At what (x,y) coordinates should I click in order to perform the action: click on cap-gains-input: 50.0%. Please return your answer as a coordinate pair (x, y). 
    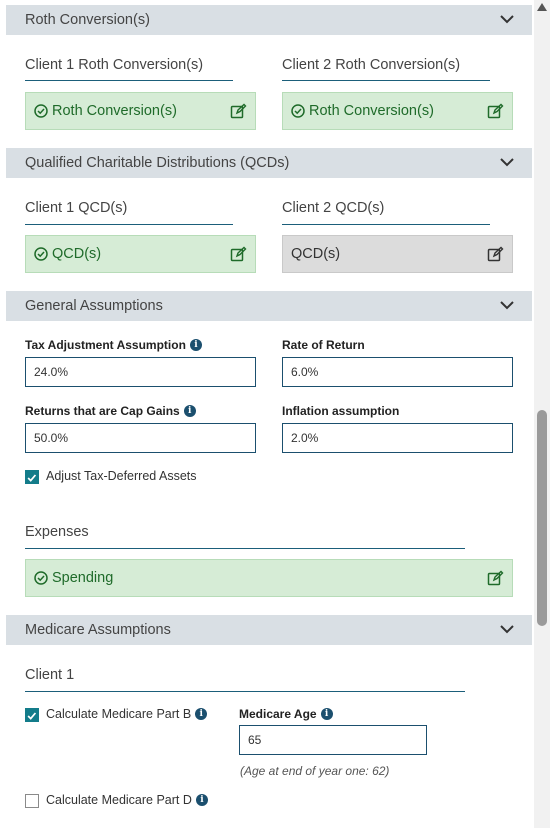
    Looking at the image, I should click on (140, 438).